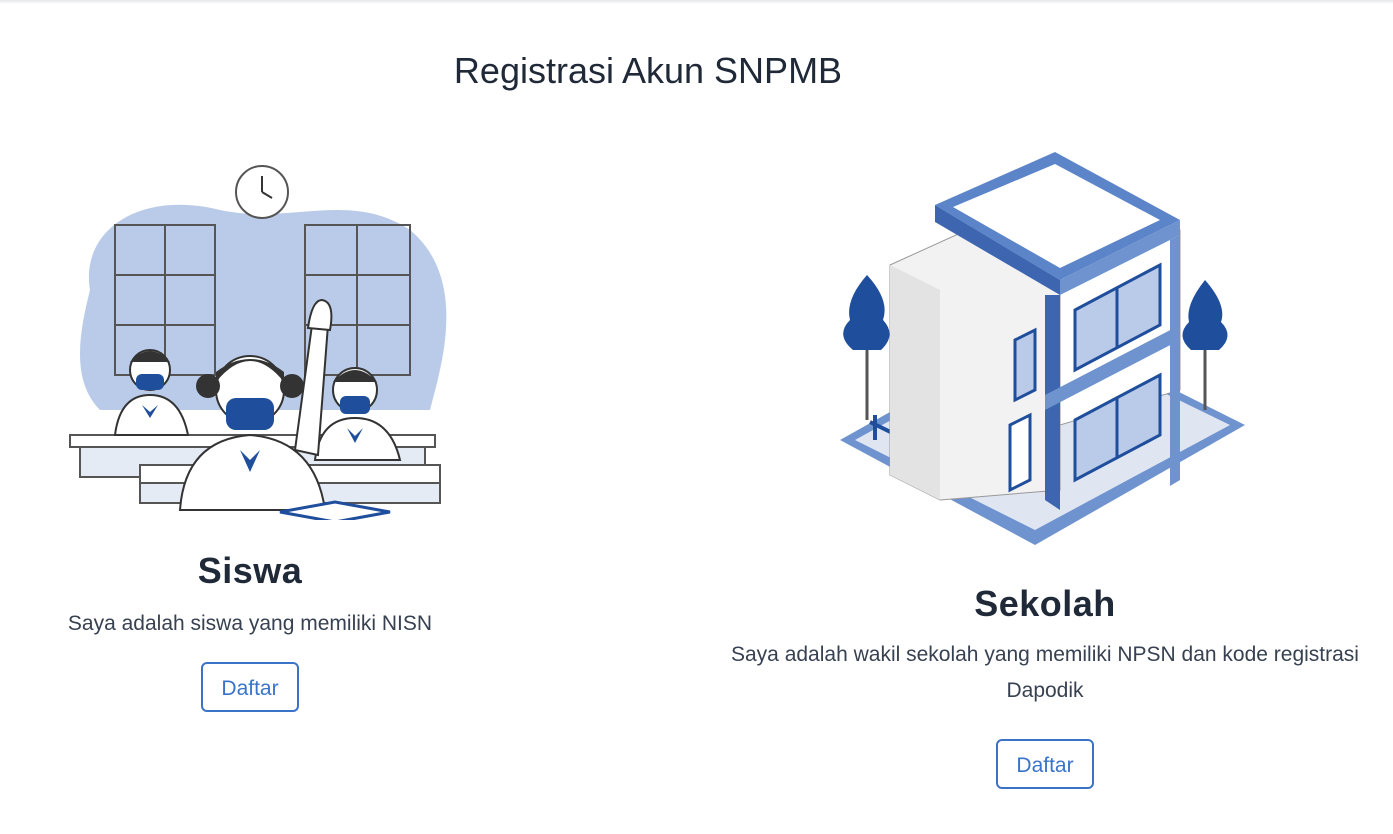  Describe the element at coordinates (250, 570) in the screenshot. I see `card-title-siswa: Siswa` at that location.